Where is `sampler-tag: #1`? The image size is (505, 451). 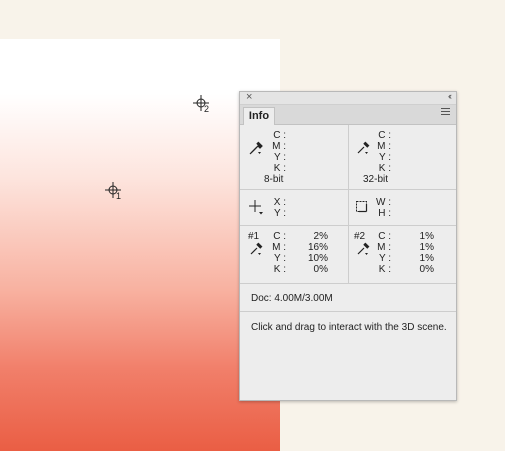 sampler-tag: #1 is located at coordinates (254, 236).